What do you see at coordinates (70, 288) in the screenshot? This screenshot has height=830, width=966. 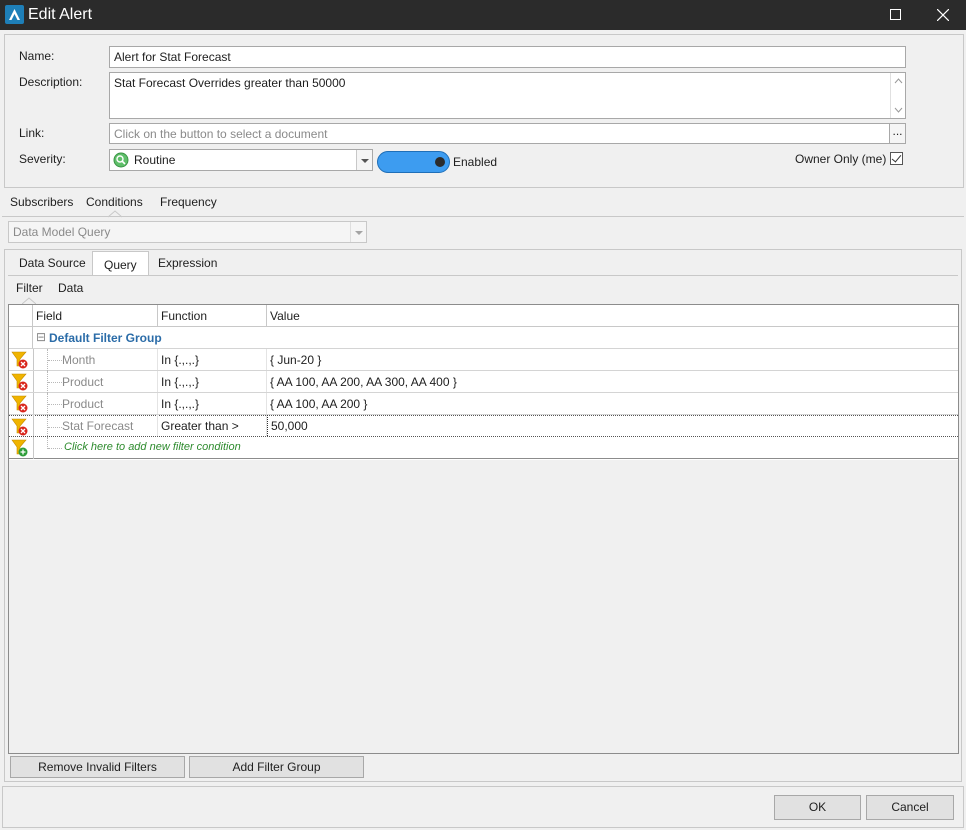 I see `tab-data: Data` at bounding box center [70, 288].